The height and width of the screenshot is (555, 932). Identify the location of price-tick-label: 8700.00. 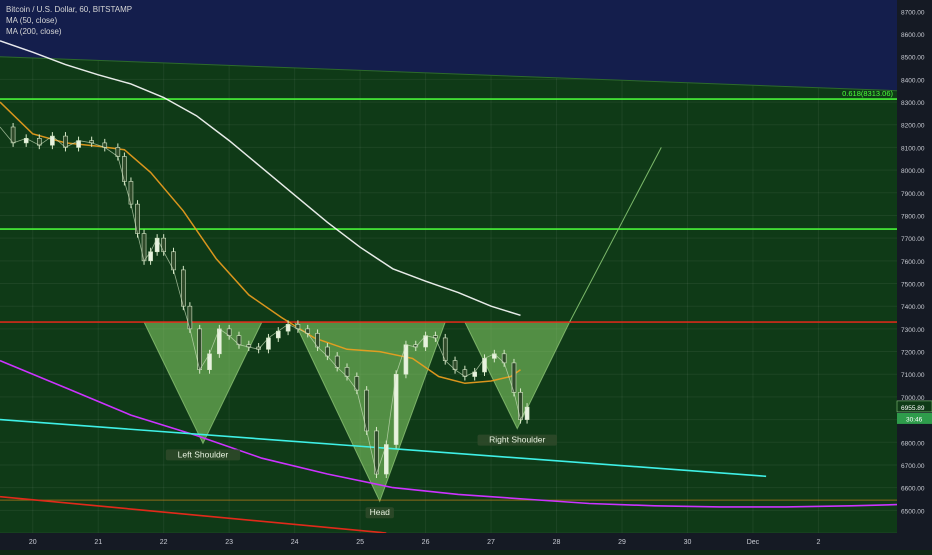
(913, 12).